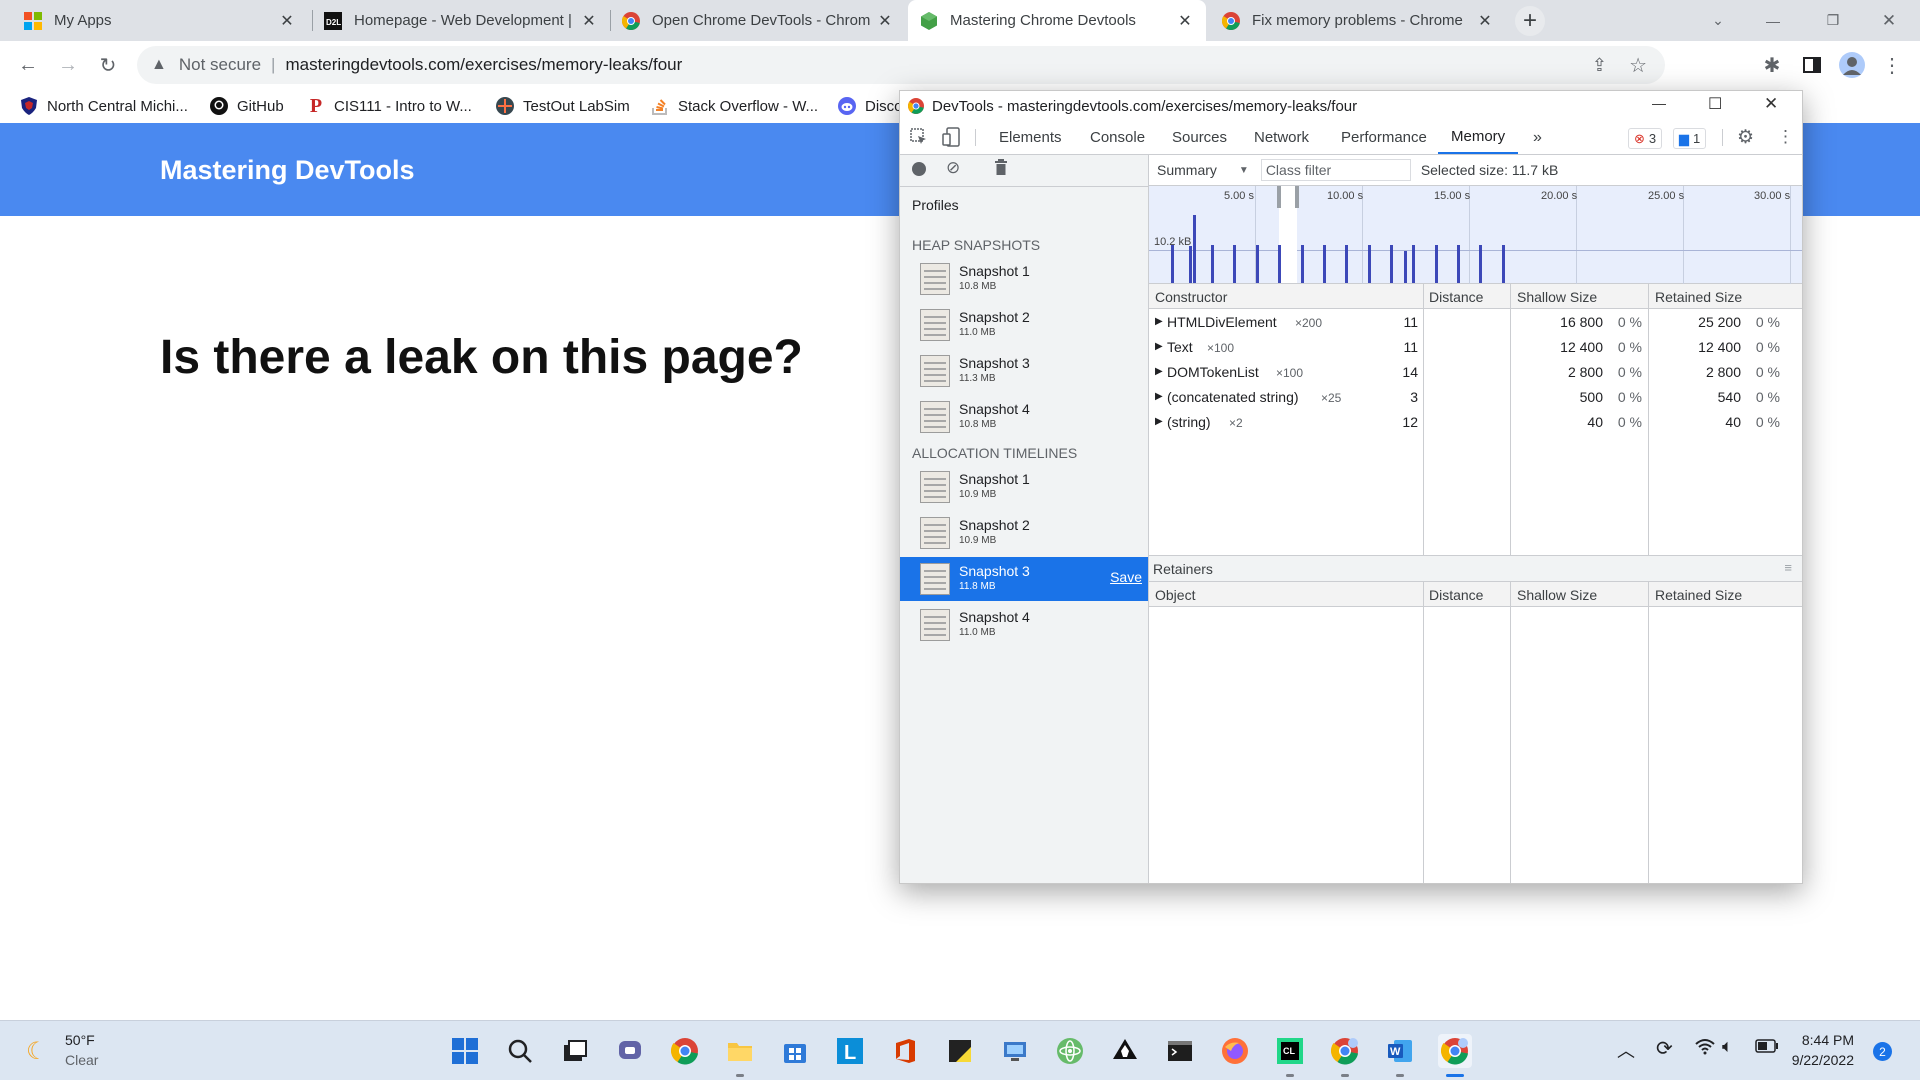  Describe the element at coordinates (1475, 422) in the screenshot. I see `table-row: ▶ (string) ×2 12 40 0 % 40 0 %` at that location.